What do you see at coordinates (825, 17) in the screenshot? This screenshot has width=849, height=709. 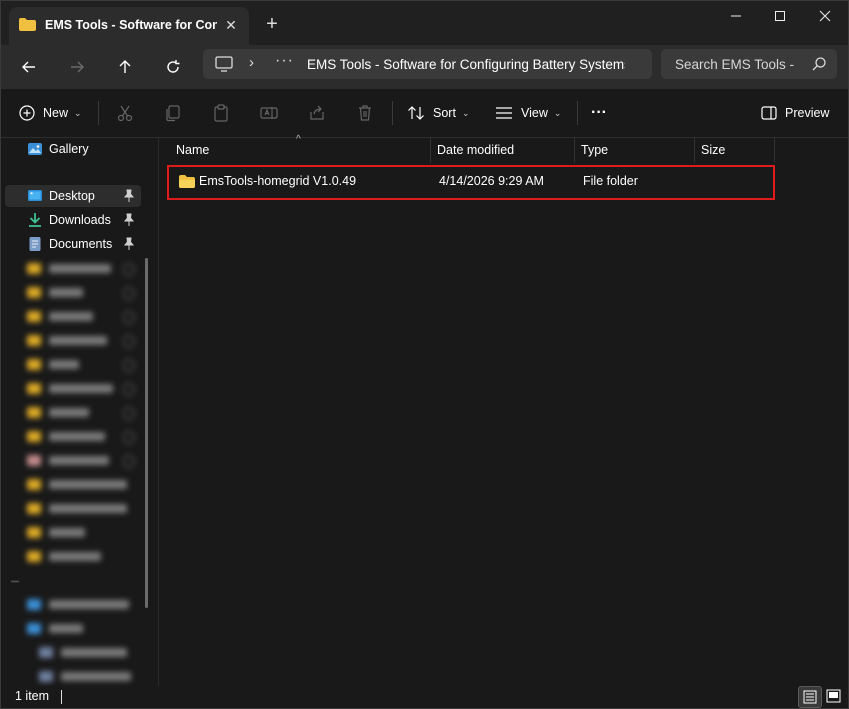 I see `close-window-icon` at bounding box center [825, 17].